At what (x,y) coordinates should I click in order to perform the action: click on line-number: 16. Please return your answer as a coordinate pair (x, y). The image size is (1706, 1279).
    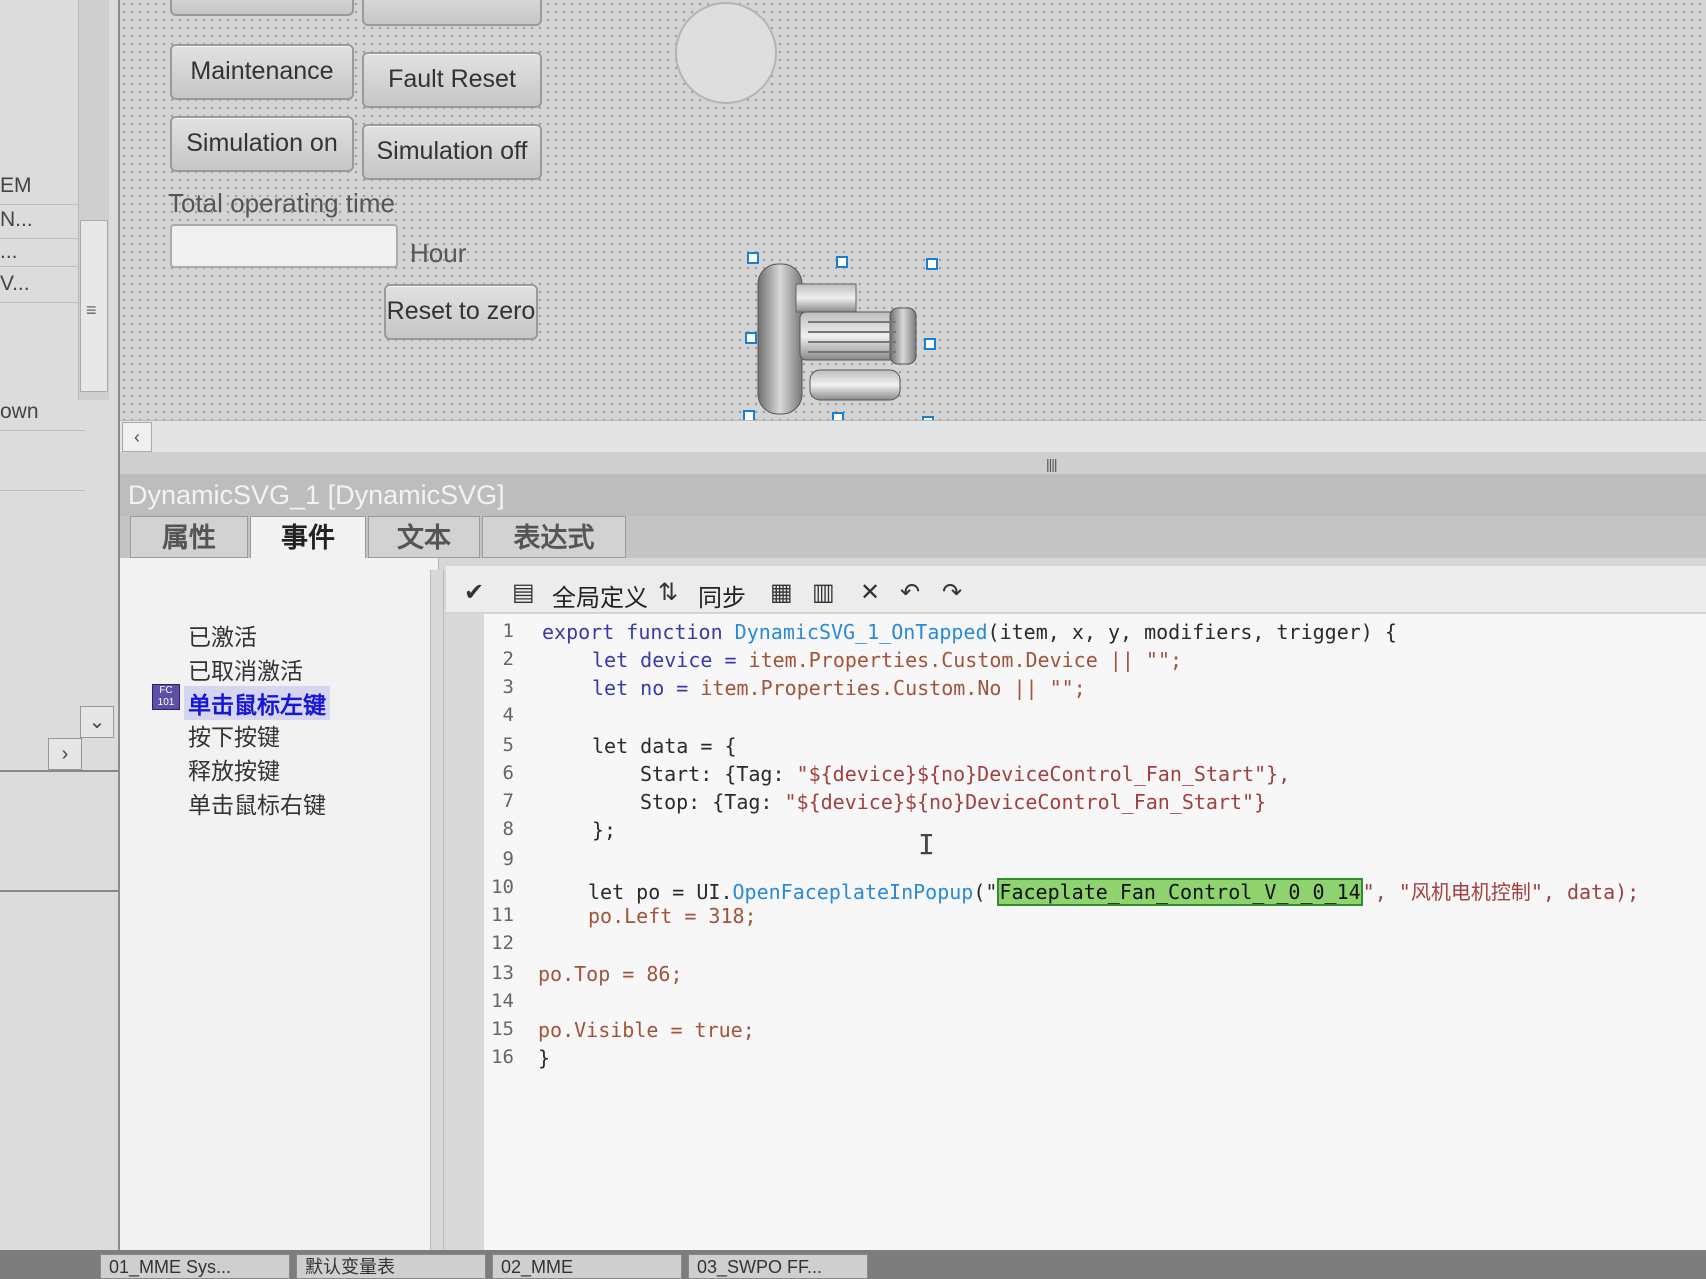
    Looking at the image, I should click on (502, 1057).